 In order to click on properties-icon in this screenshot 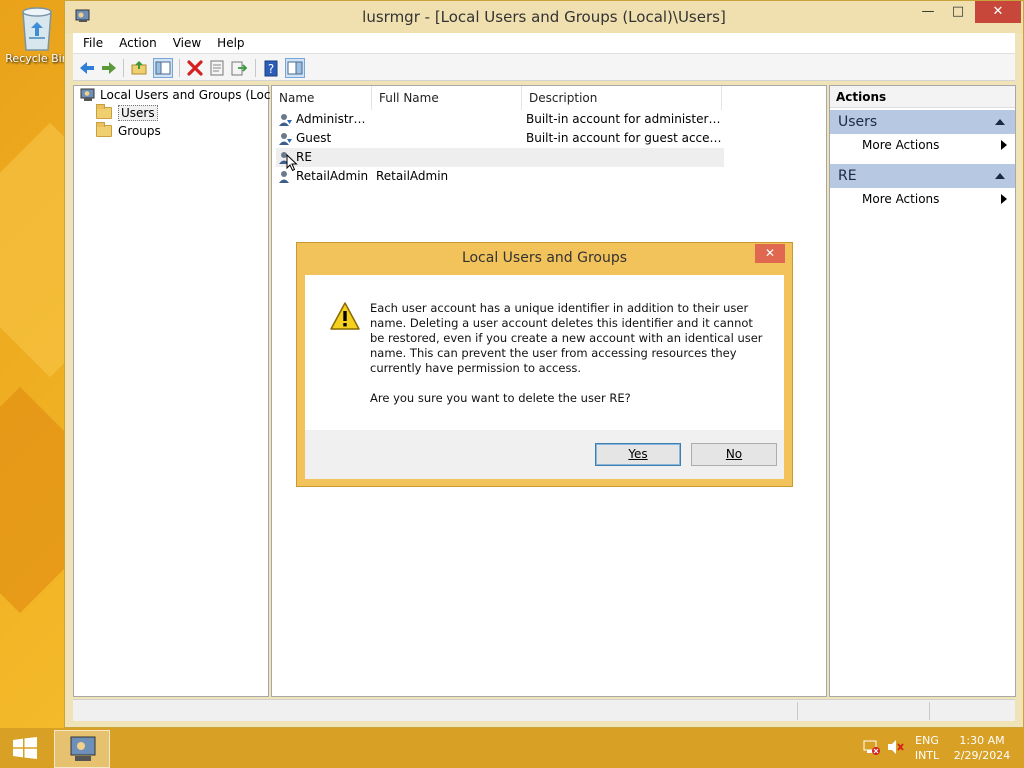, I will do `click(217, 68)`.